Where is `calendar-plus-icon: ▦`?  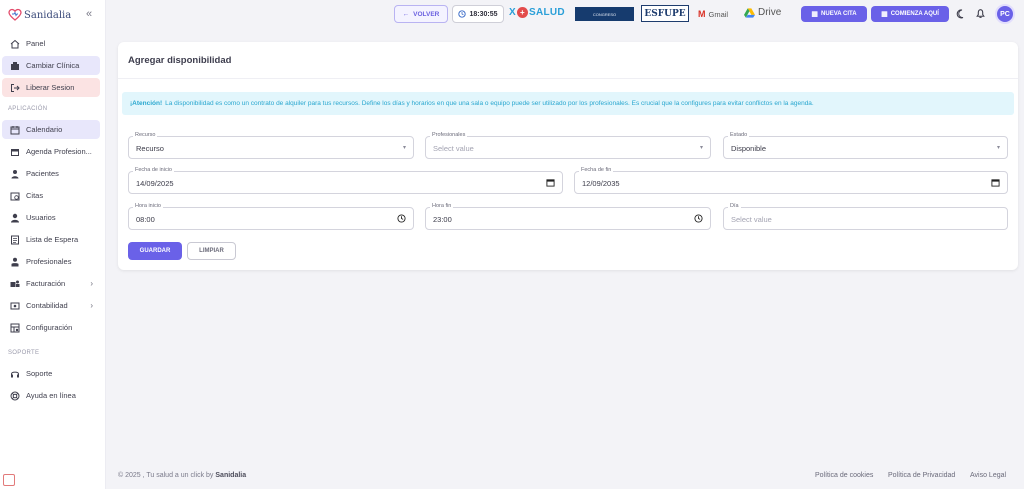 calendar-plus-icon: ▦ is located at coordinates (815, 14).